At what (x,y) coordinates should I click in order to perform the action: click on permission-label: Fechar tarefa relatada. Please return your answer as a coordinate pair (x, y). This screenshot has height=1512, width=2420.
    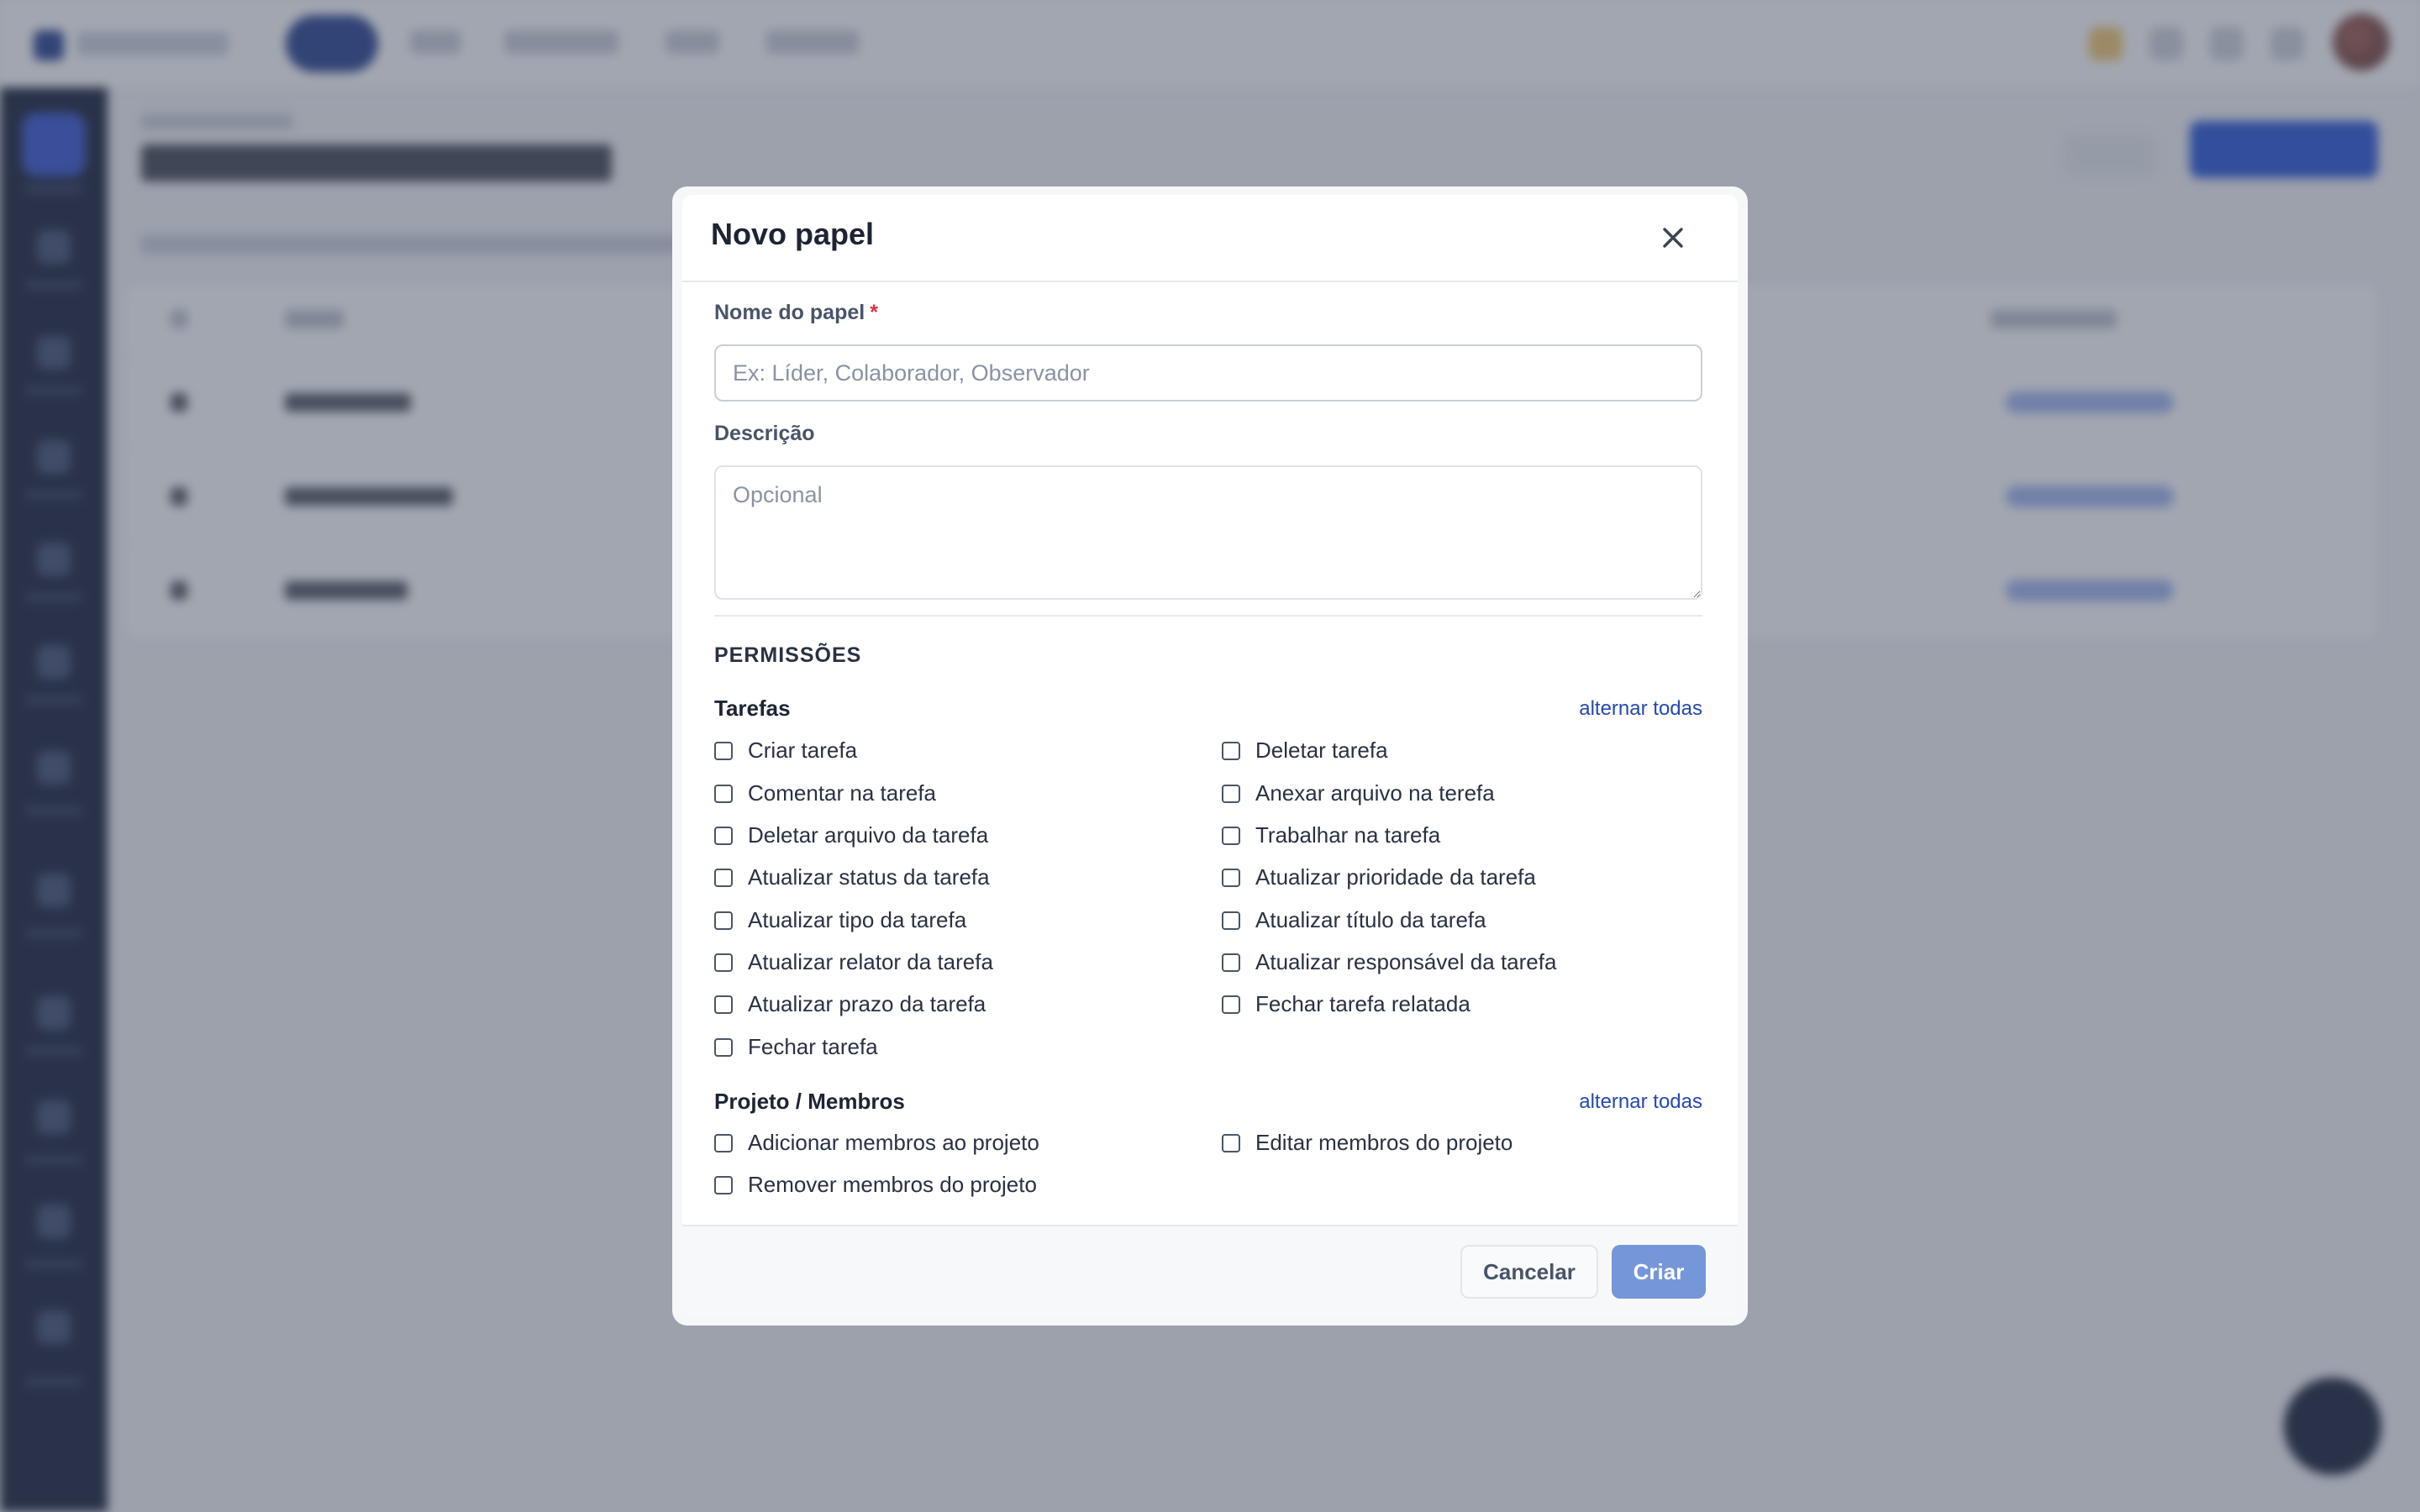
    Looking at the image, I should click on (1362, 1003).